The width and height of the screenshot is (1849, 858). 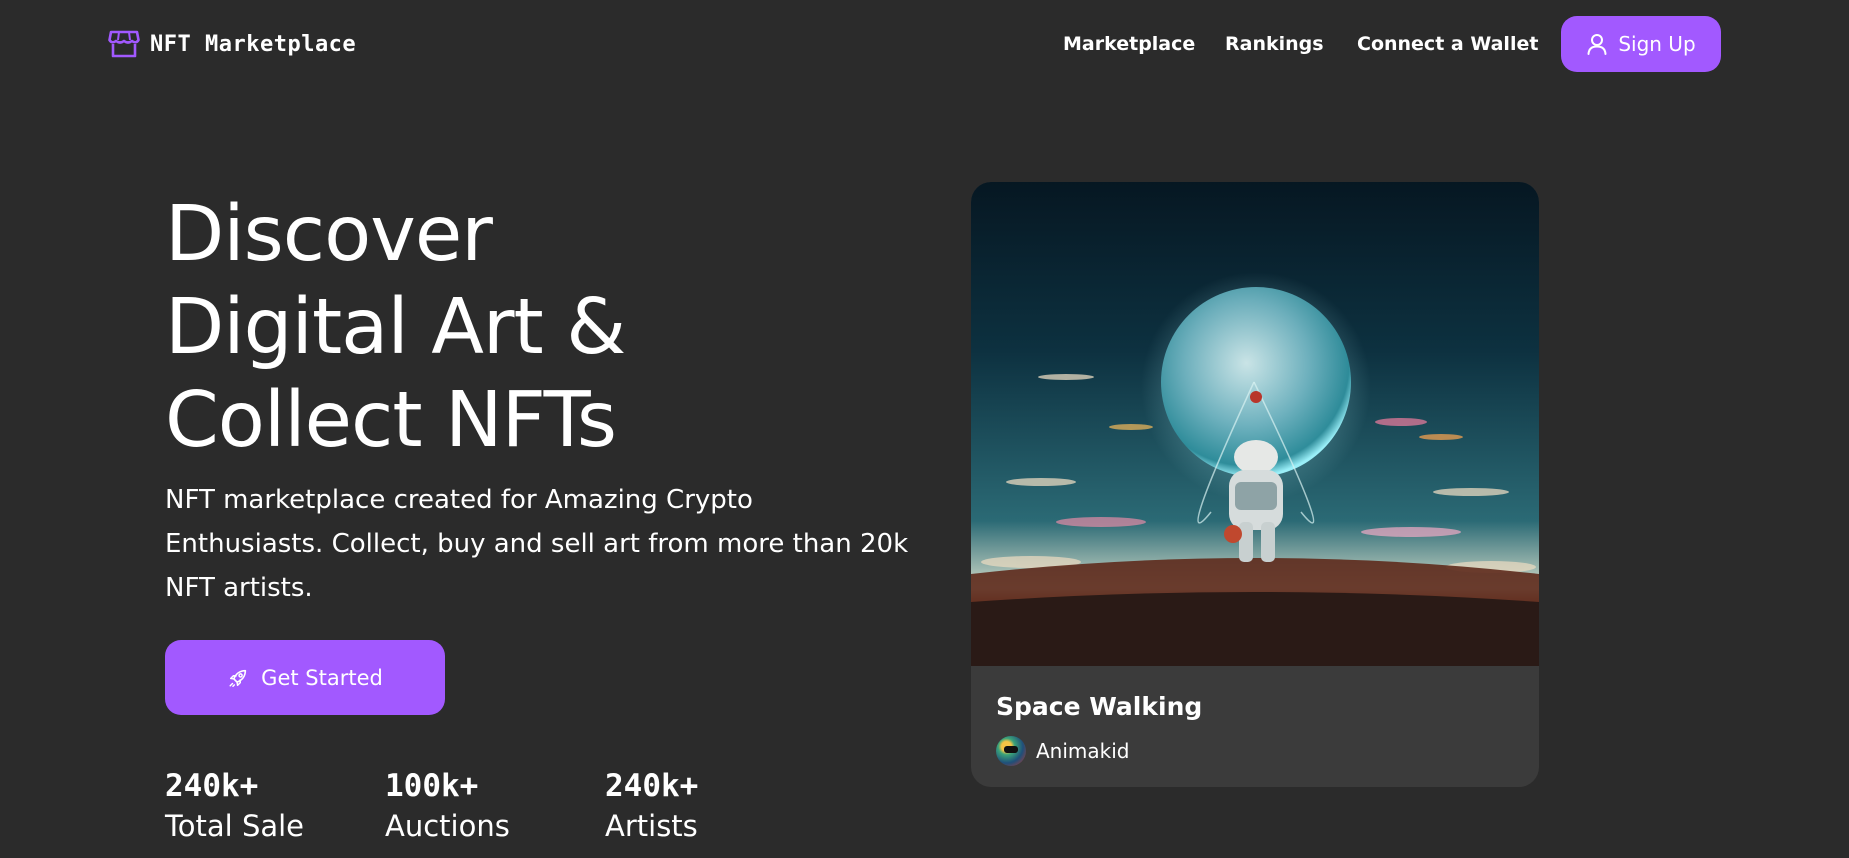 I want to click on stat-total-sale: 240k+ Total Sale, so click(x=265, y=806).